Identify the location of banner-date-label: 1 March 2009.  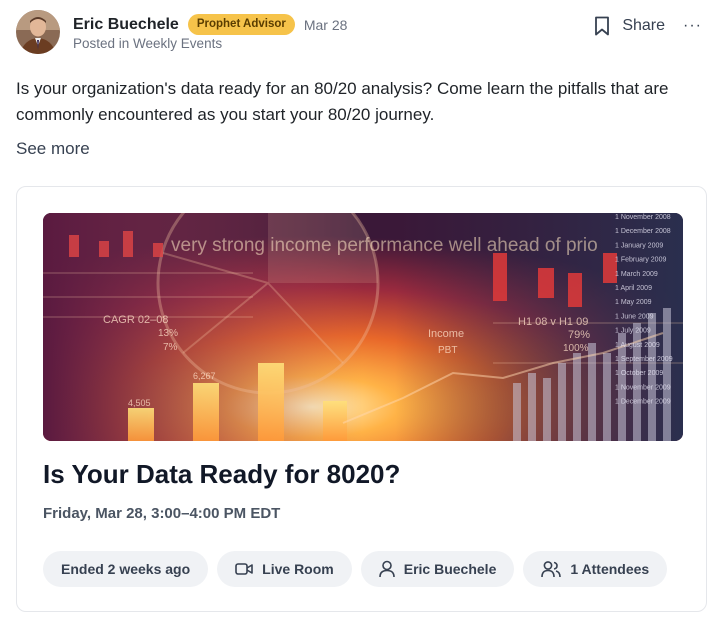
(636, 274).